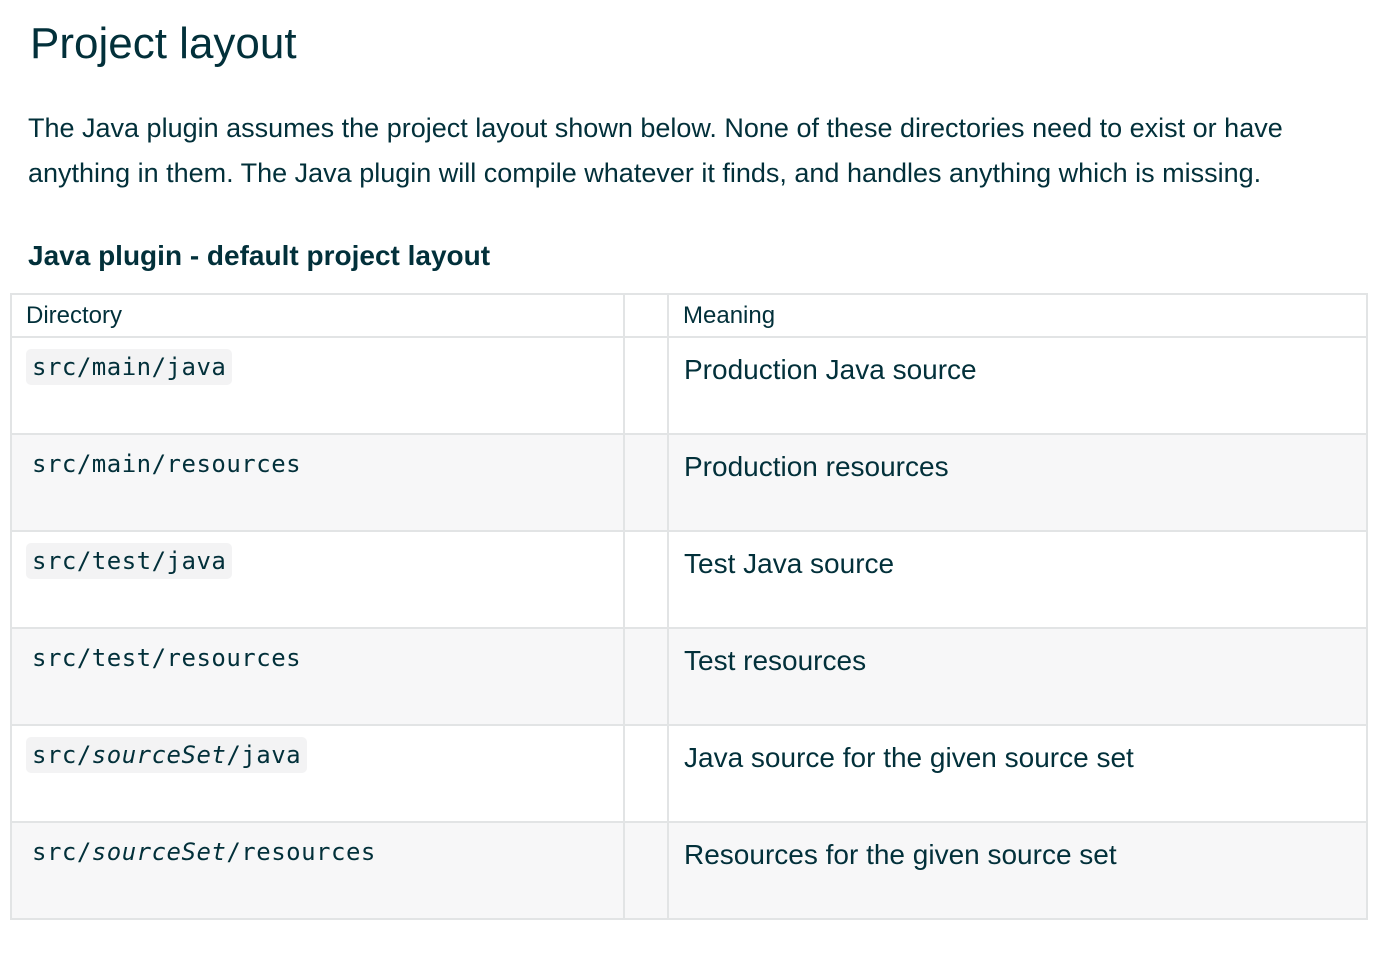 The image size is (1400, 974). I want to click on directory-path: src/test/resources, so click(166, 658).